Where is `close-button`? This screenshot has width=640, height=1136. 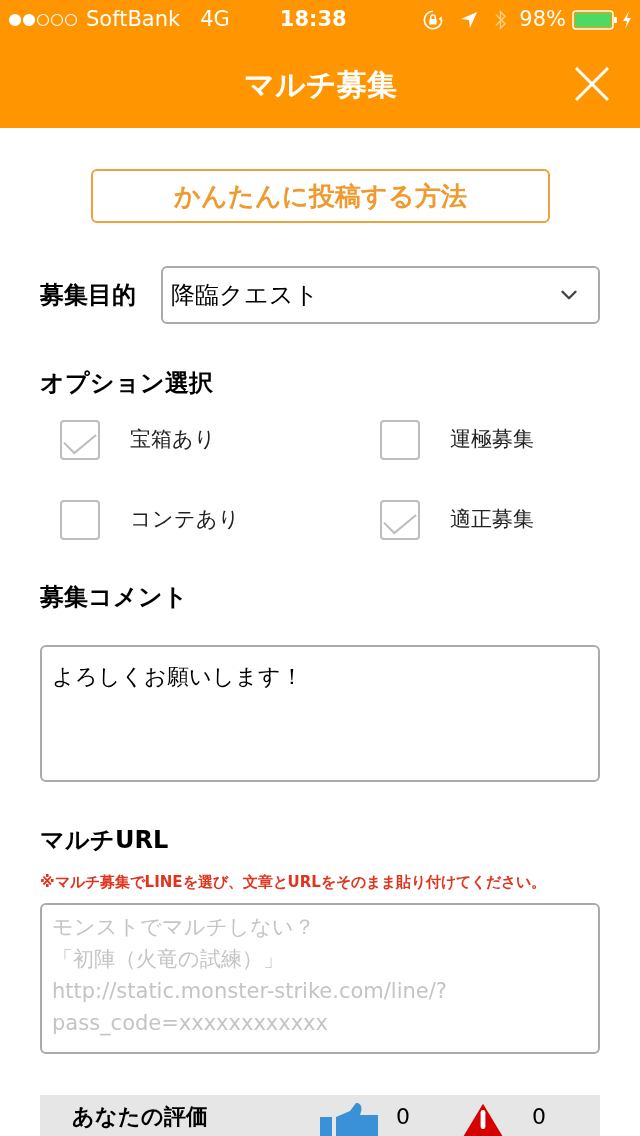
close-button is located at coordinates (592, 84).